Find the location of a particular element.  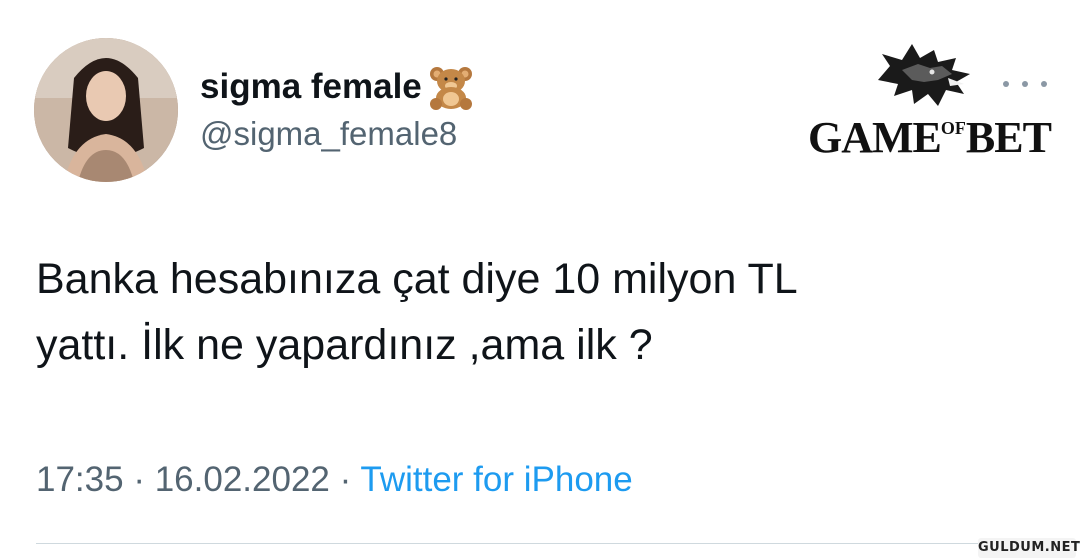

gameofbet-brand-text: GAMEOFBET is located at coordinates (930, 137).